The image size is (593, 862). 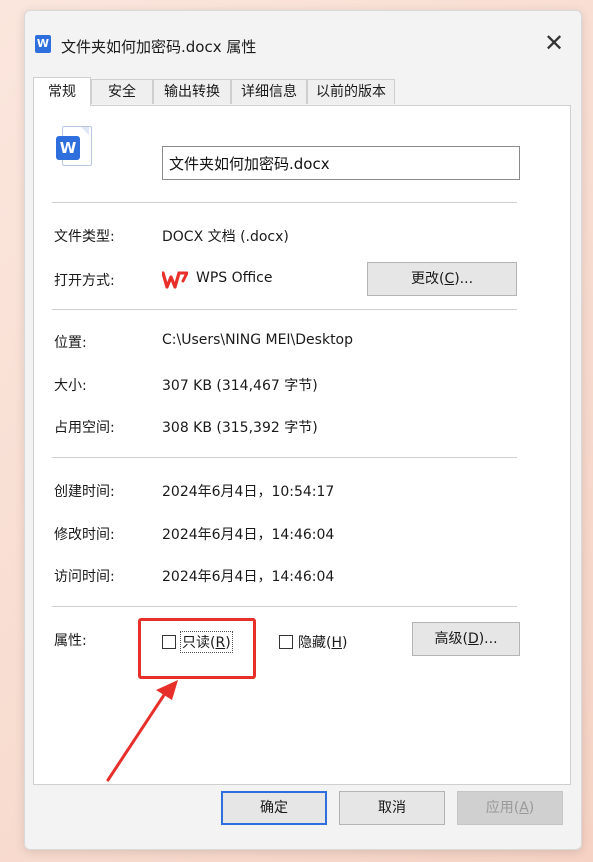 What do you see at coordinates (392, 808) in the screenshot?
I see `cancel-button: 取消` at bounding box center [392, 808].